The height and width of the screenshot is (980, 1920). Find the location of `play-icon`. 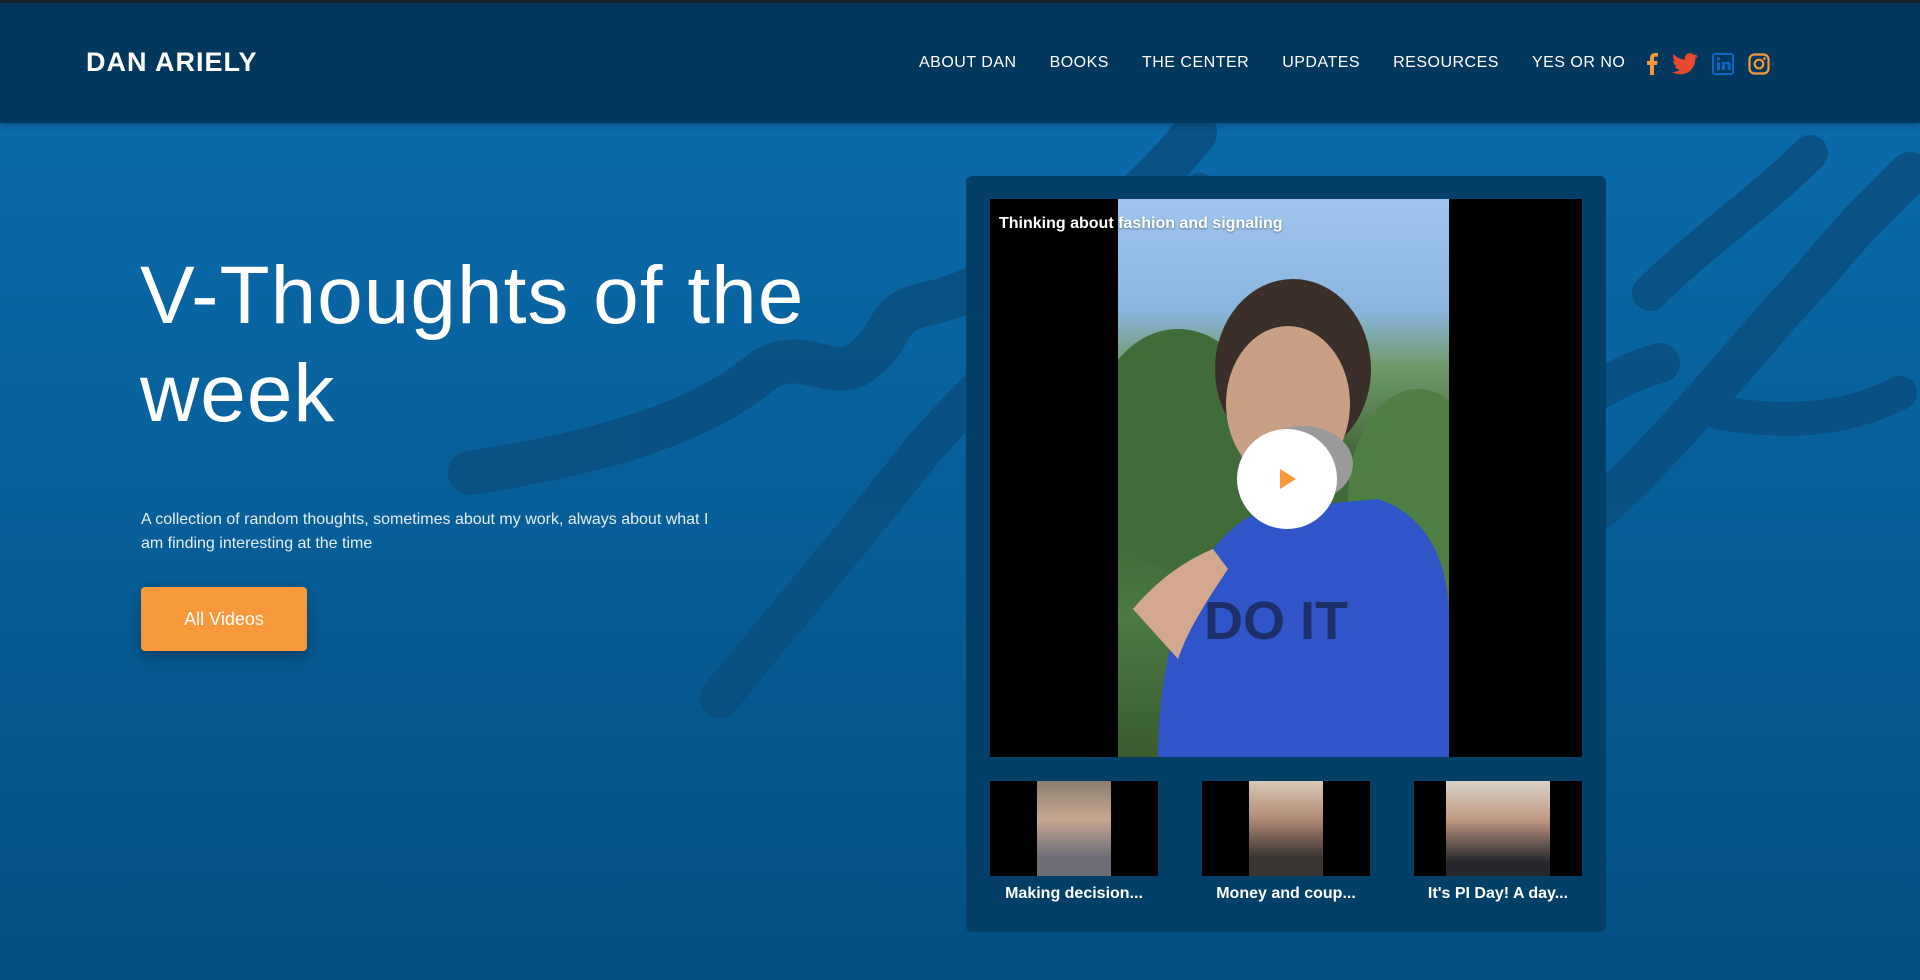

play-icon is located at coordinates (1288, 479).